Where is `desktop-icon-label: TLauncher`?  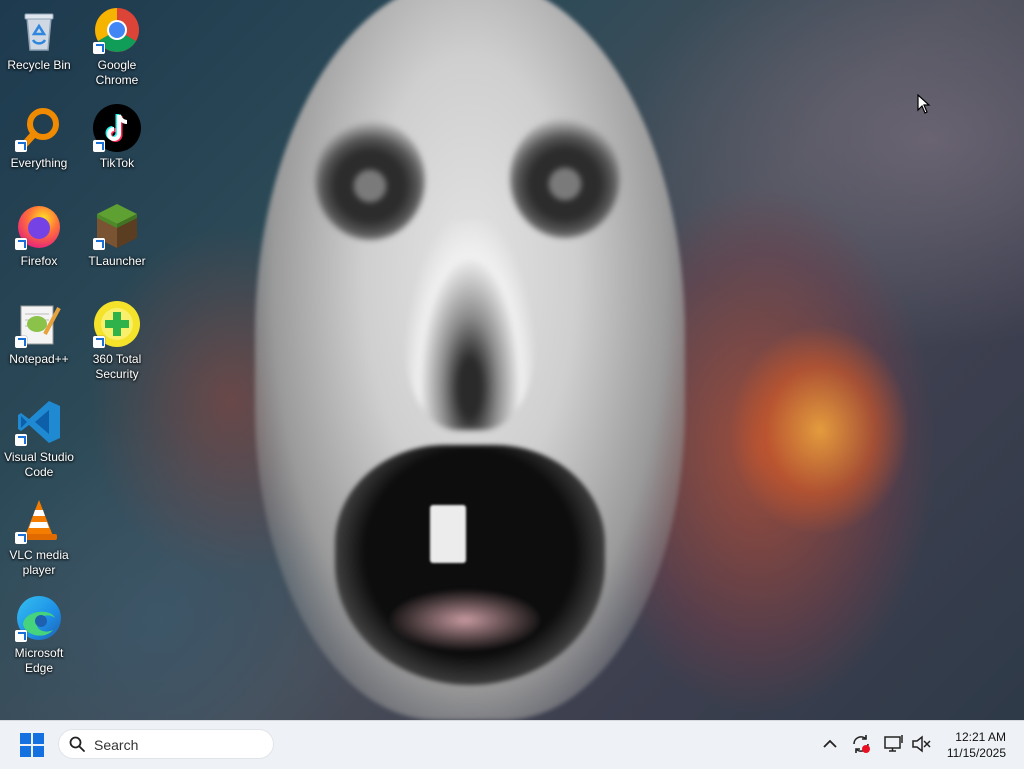
desktop-icon-label: TLauncher is located at coordinates (117, 261).